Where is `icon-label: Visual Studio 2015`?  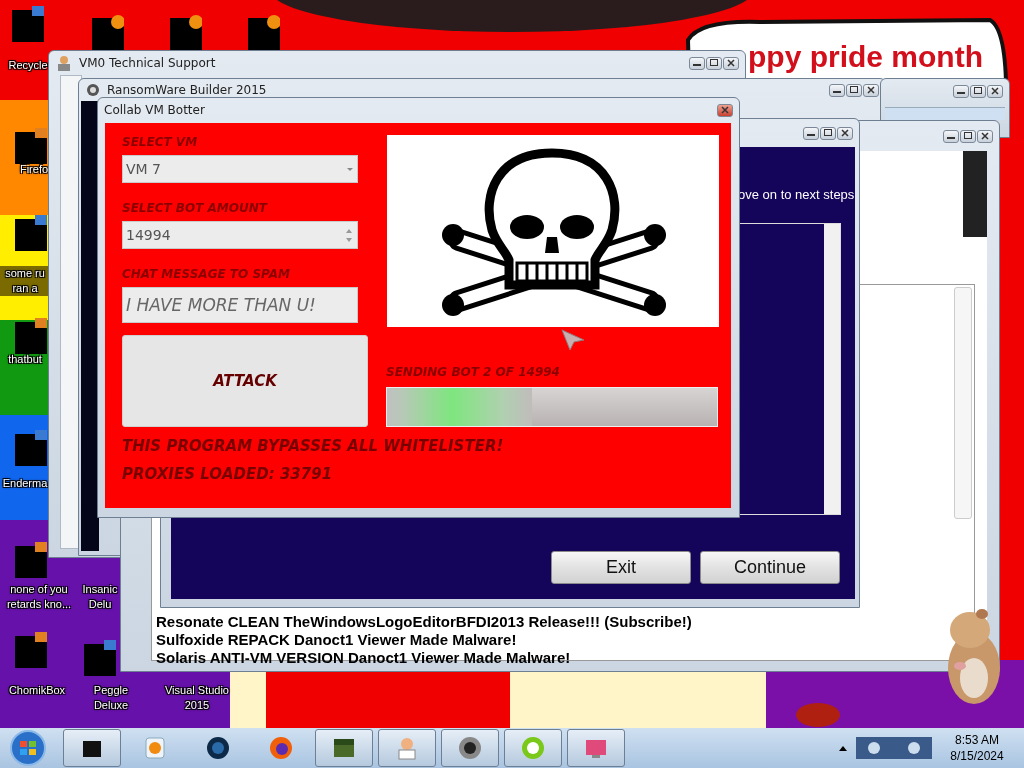
icon-label: Visual Studio 2015 is located at coordinates (197, 698).